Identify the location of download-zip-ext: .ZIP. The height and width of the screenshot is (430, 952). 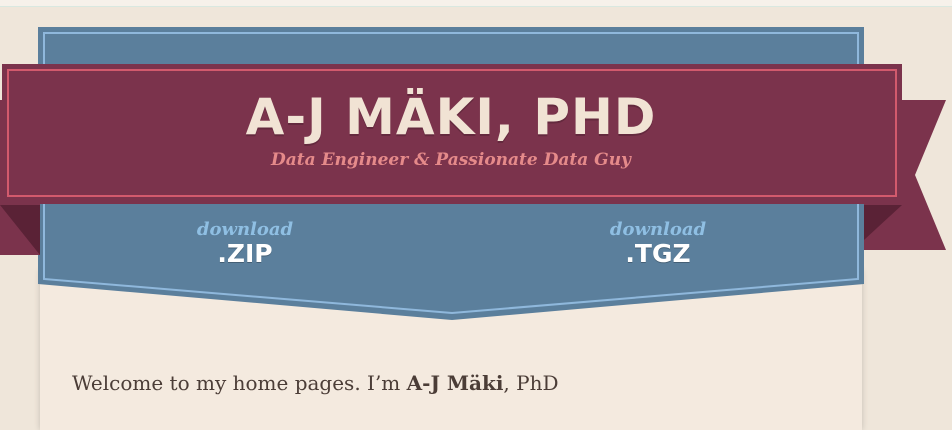
(245, 253).